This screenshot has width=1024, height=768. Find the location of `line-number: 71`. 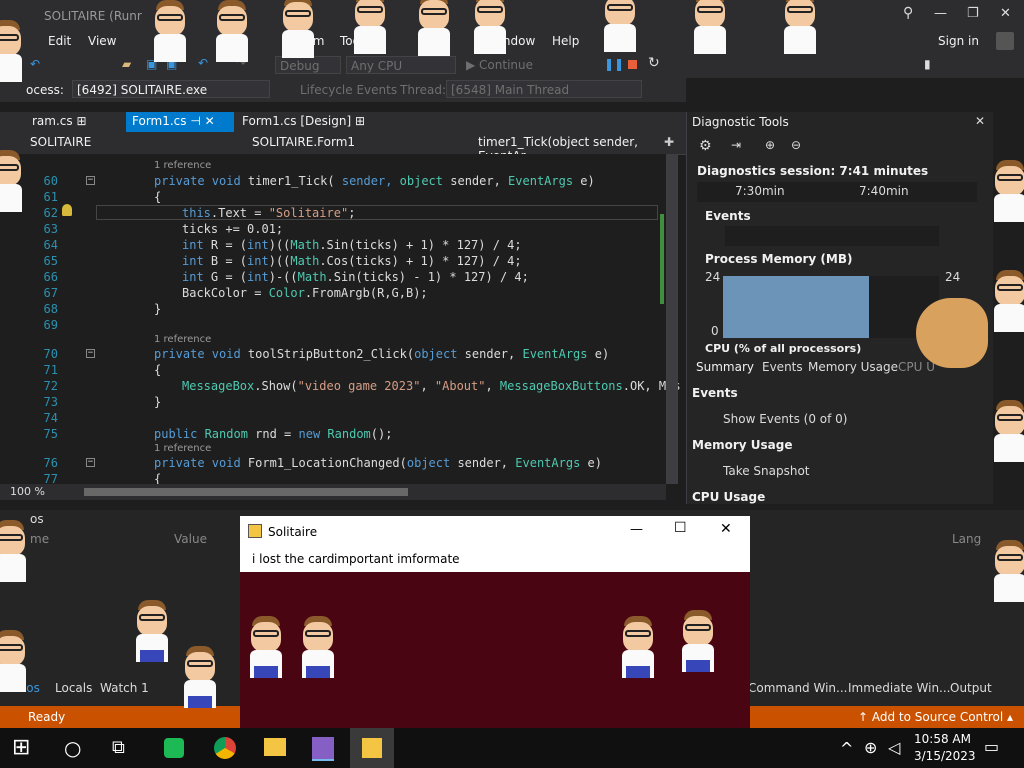

line-number: 71 is located at coordinates (50, 370).